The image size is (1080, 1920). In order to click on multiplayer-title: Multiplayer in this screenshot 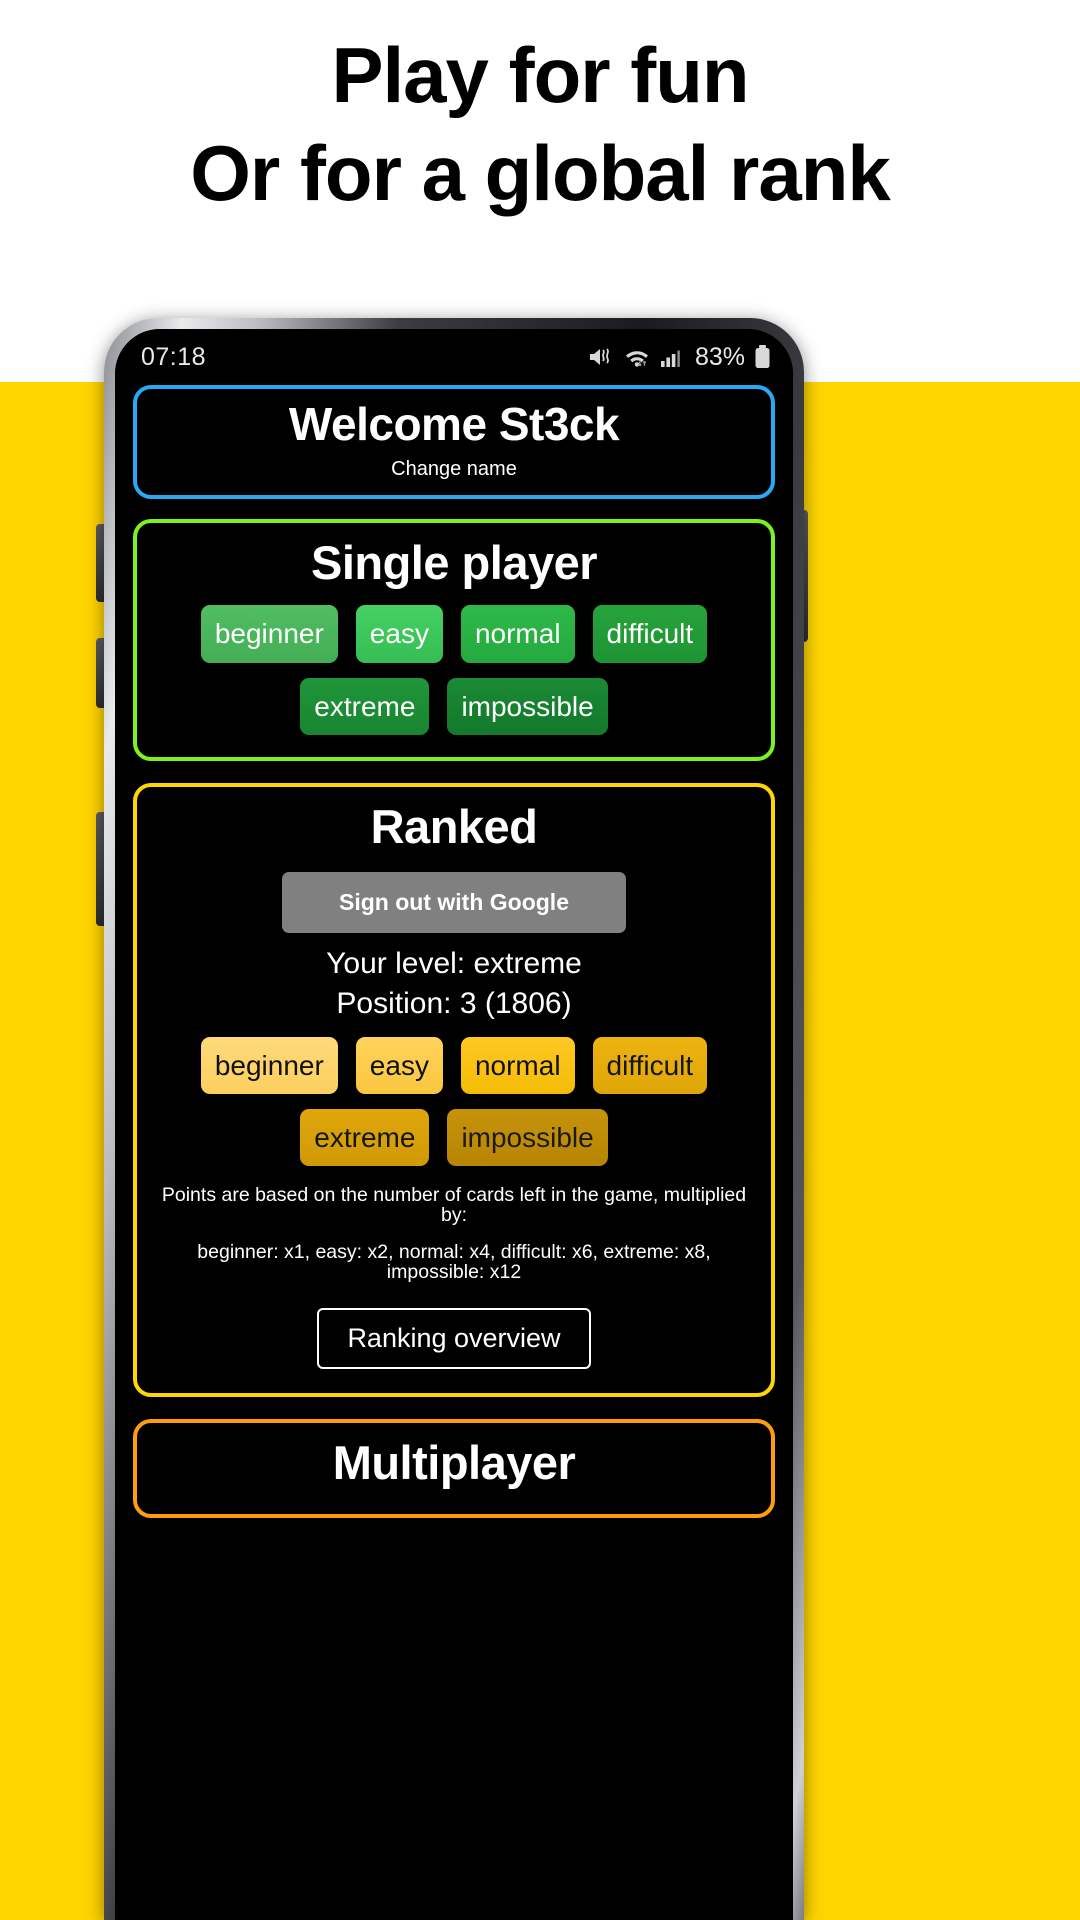, I will do `click(454, 1463)`.